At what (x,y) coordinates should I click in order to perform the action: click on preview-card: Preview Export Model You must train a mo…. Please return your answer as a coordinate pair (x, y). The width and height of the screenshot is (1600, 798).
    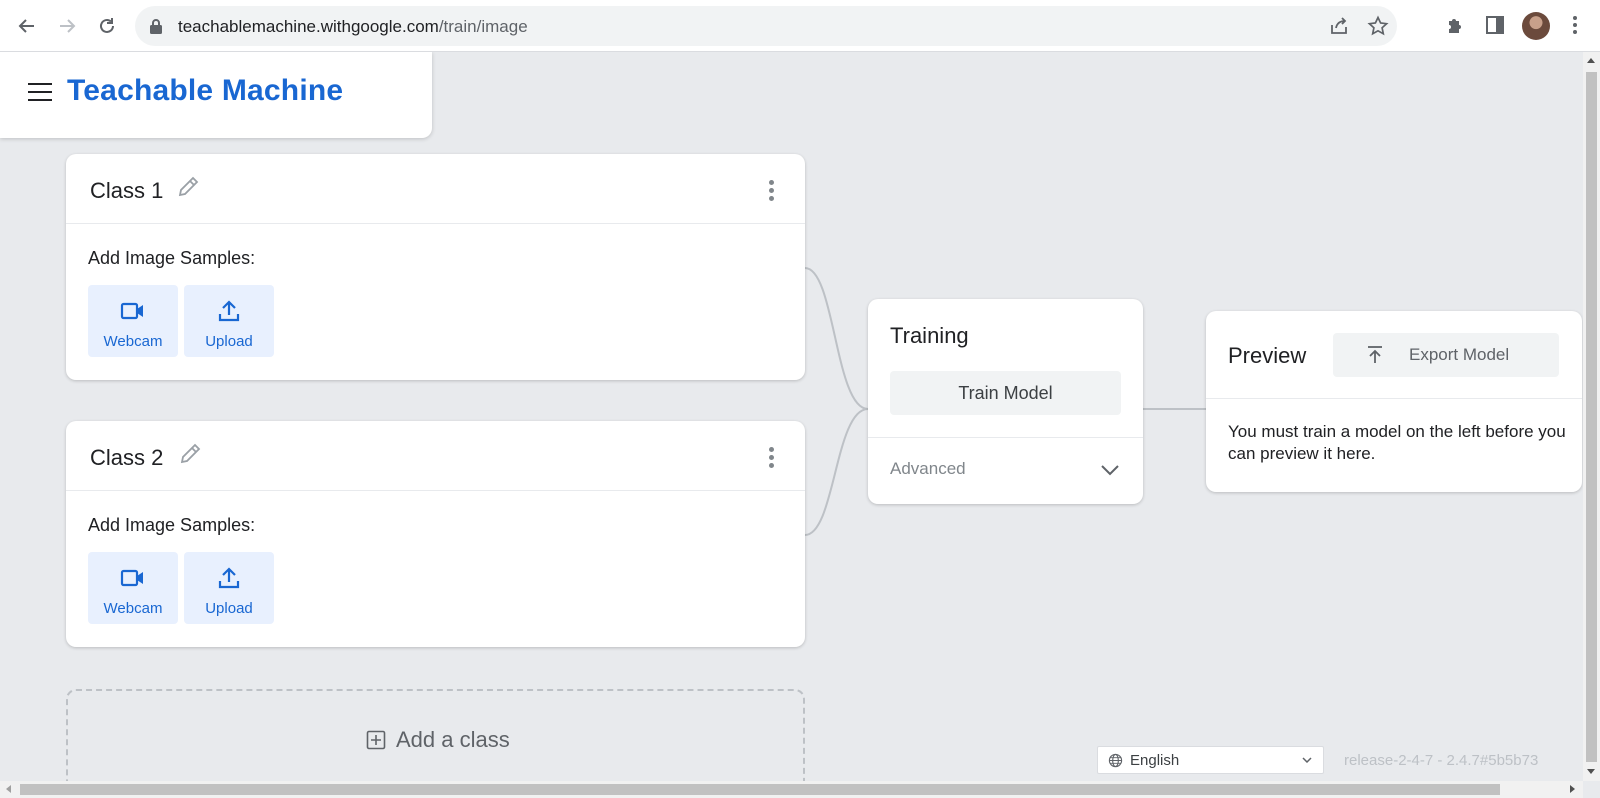
    Looking at the image, I should click on (1394, 401).